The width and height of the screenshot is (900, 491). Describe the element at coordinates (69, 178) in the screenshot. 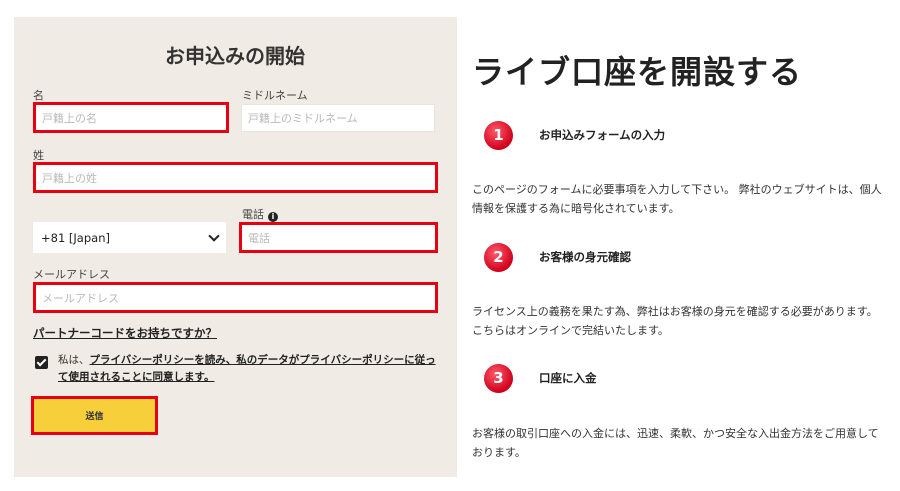

I see `last-name-placeholder: 戸籍上の姓` at that location.